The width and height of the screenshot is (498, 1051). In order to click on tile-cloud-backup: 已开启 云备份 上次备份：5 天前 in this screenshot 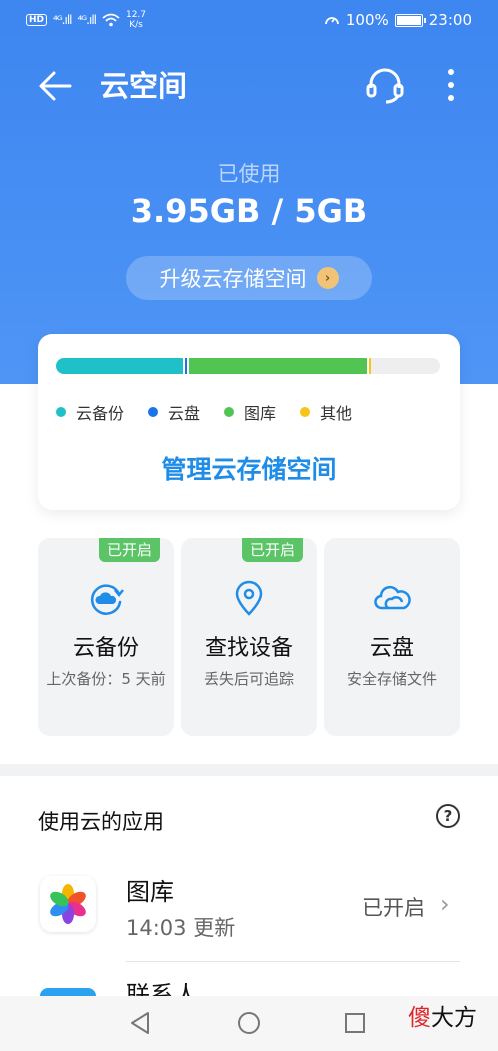, I will do `click(106, 637)`.